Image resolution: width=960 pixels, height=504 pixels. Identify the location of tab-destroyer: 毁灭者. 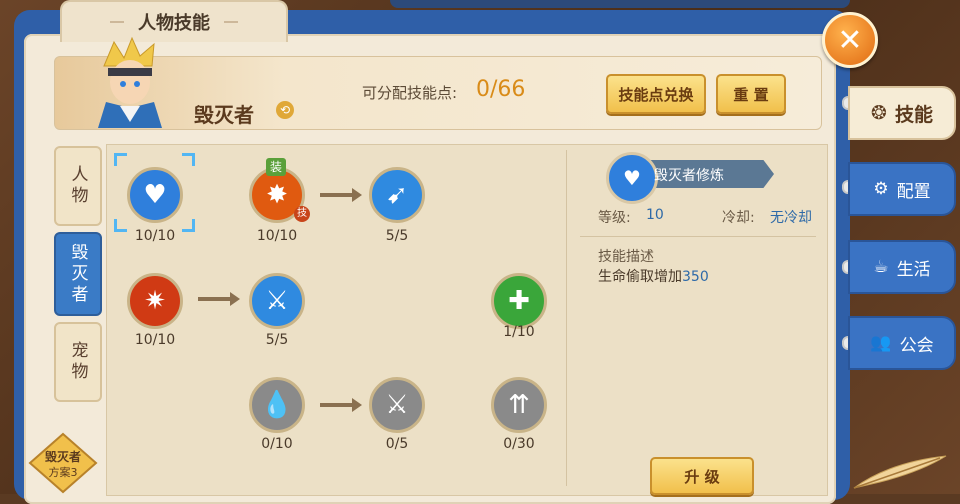
(78, 274).